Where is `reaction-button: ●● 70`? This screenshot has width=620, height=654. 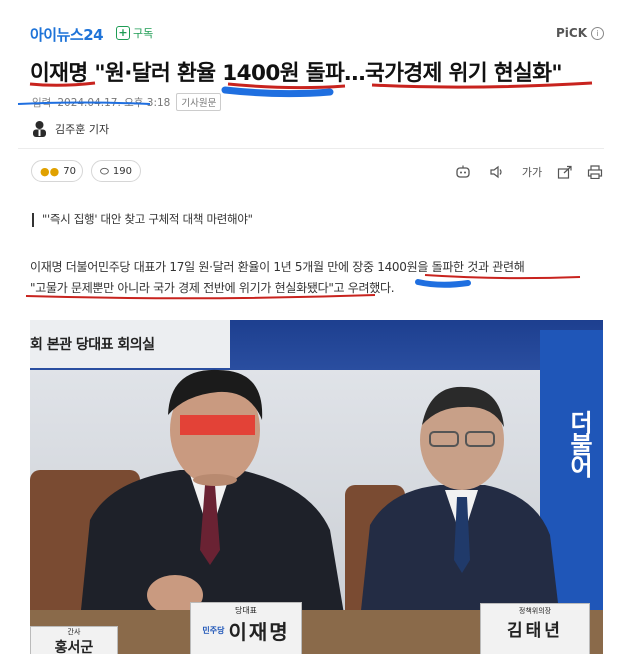
reaction-button: ●● 70 is located at coordinates (57, 171).